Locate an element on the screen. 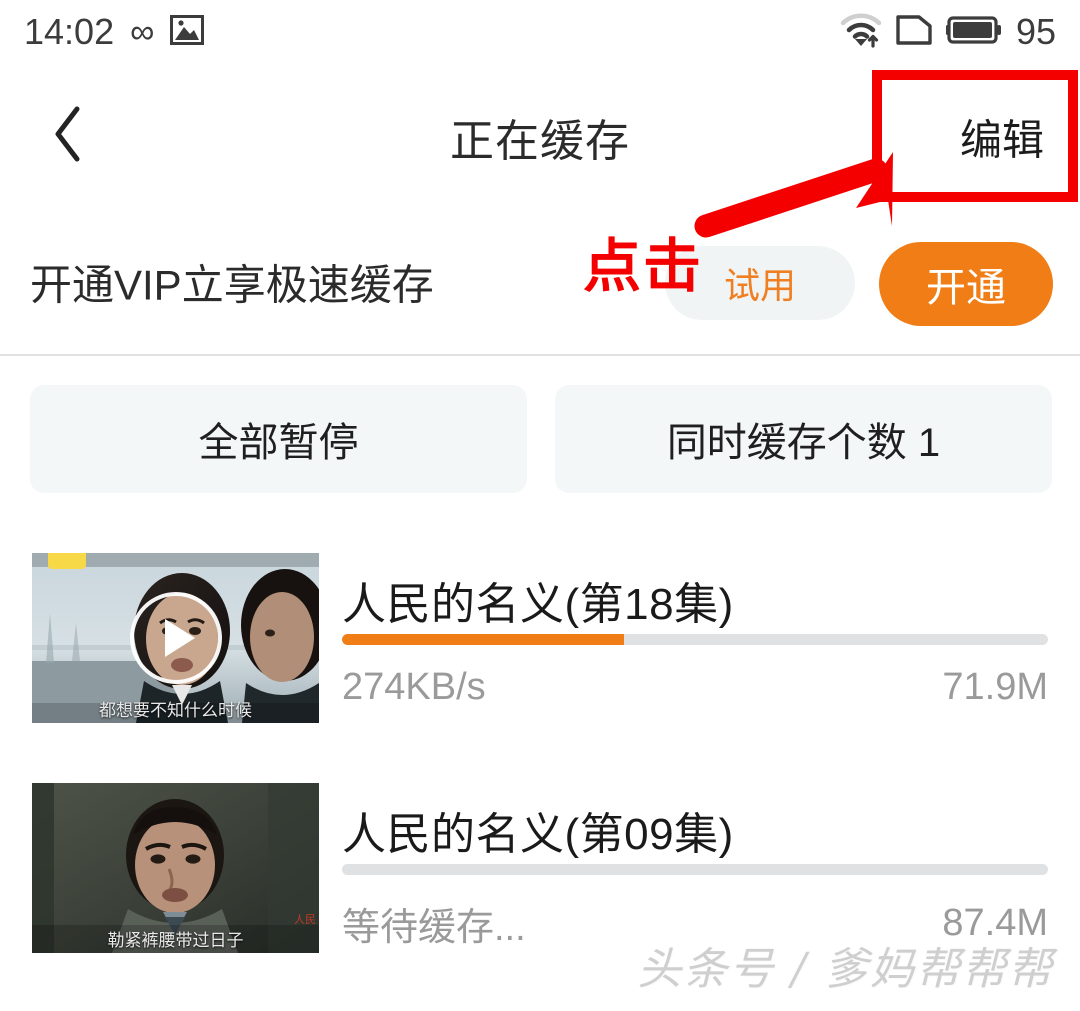  yellow-badge is located at coordinates (67, 561).